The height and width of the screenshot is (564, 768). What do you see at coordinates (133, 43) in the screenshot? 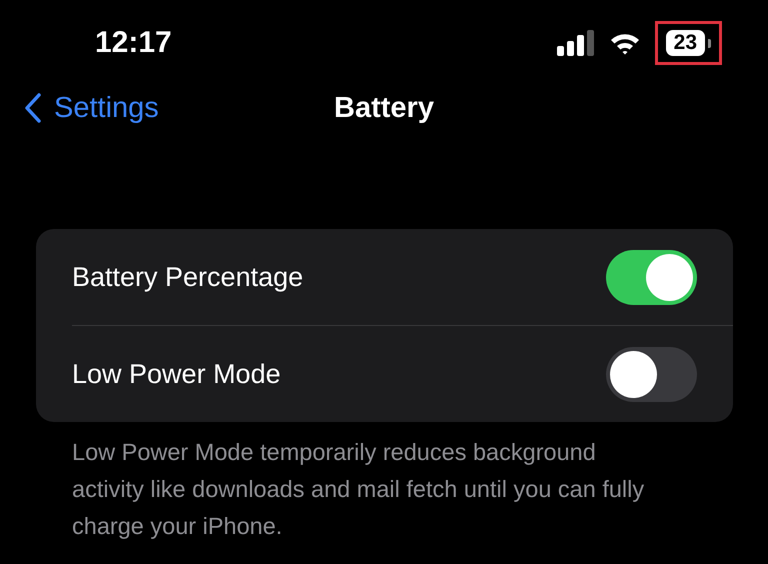
I see `status-time: 12:17` at bounding box center [133, 43].